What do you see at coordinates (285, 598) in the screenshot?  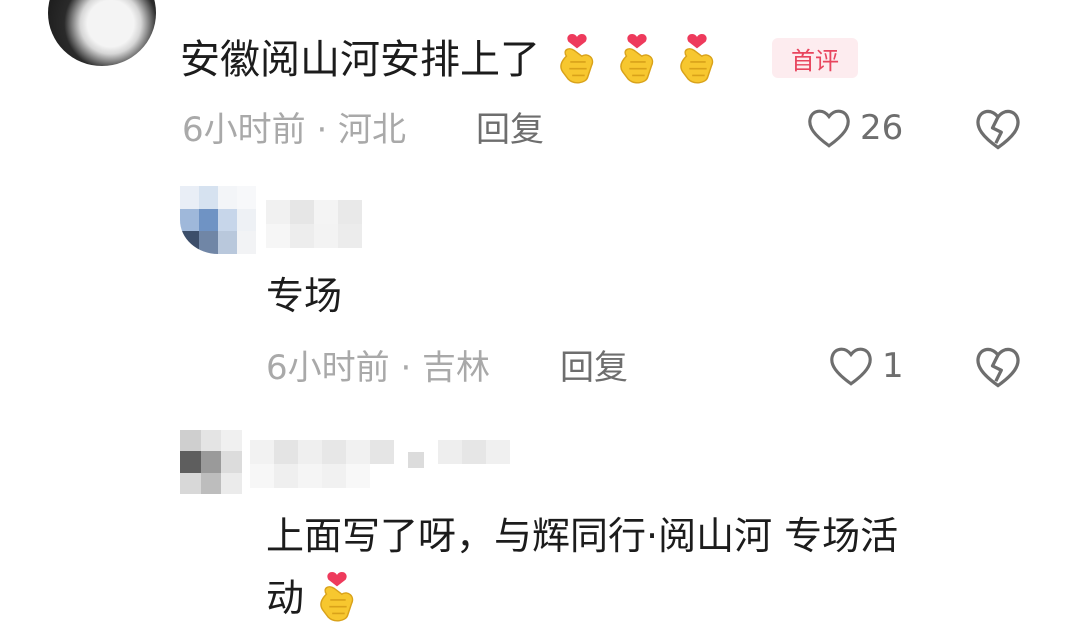 I see `reply-text-tail: 动` at bounding box center [285, 598].